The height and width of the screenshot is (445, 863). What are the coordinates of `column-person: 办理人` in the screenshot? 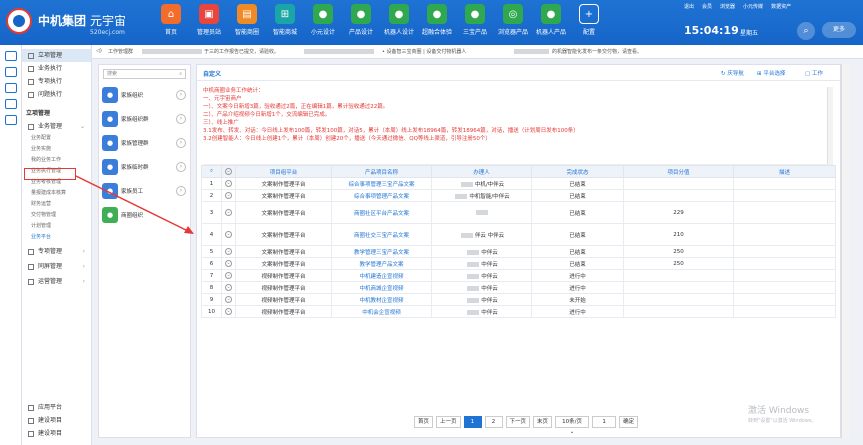 It's located at (481, 171).